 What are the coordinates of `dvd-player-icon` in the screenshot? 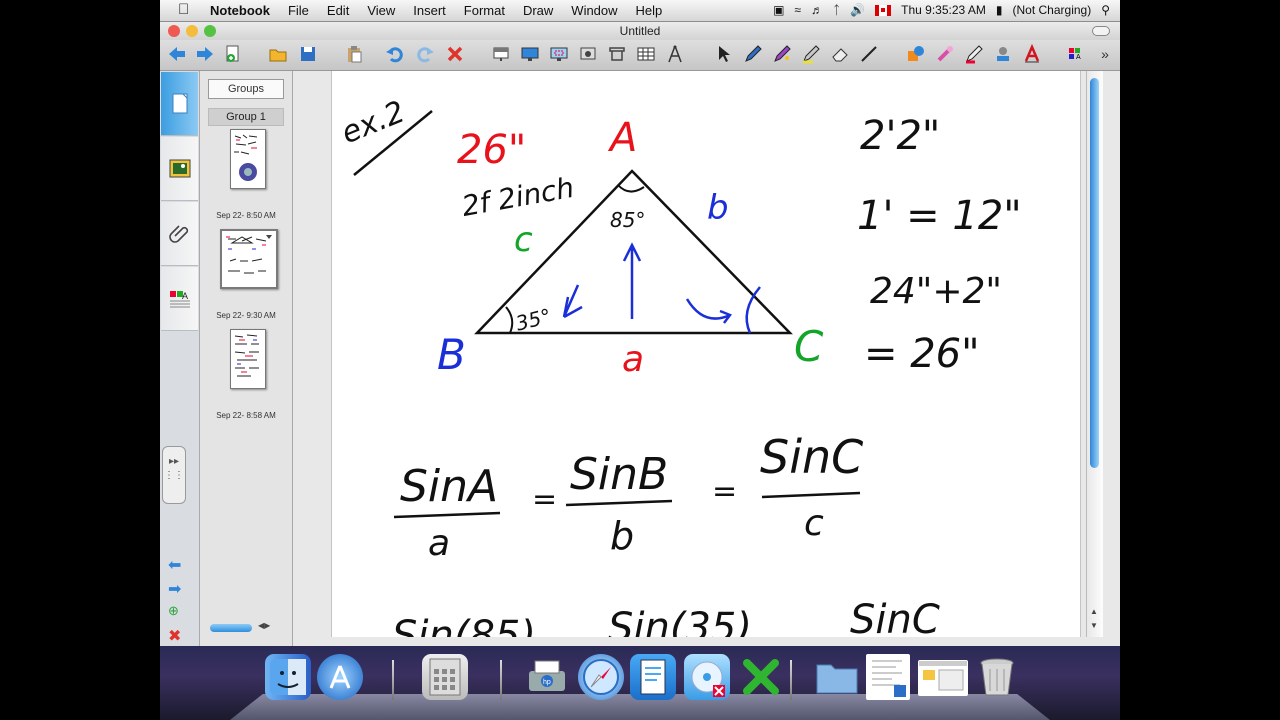 It's located at (707, 677).